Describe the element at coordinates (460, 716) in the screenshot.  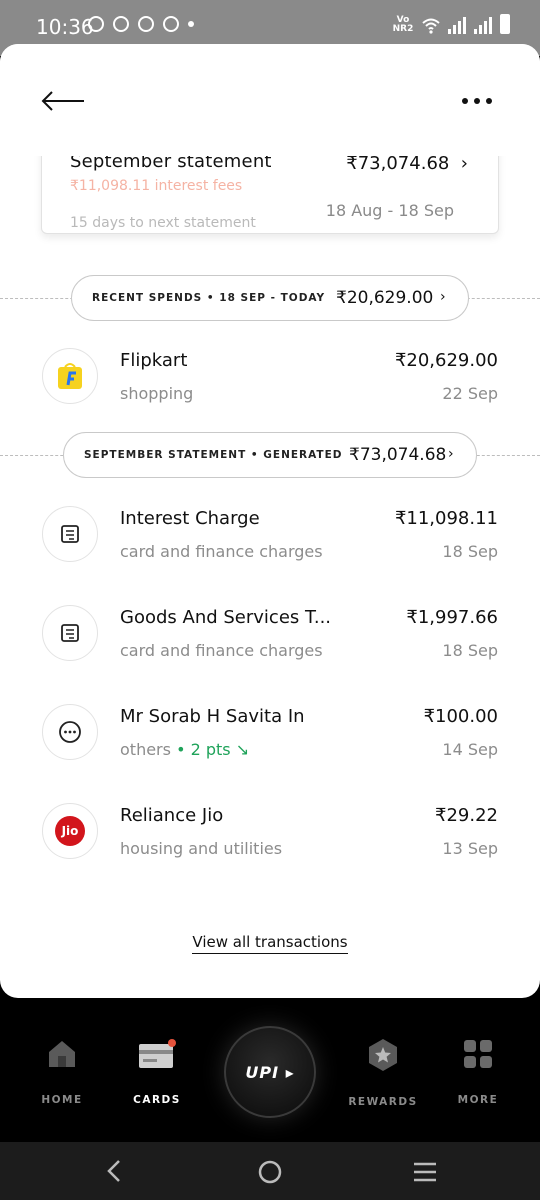
I see `transaction-amount: ₹100.00` at that location.